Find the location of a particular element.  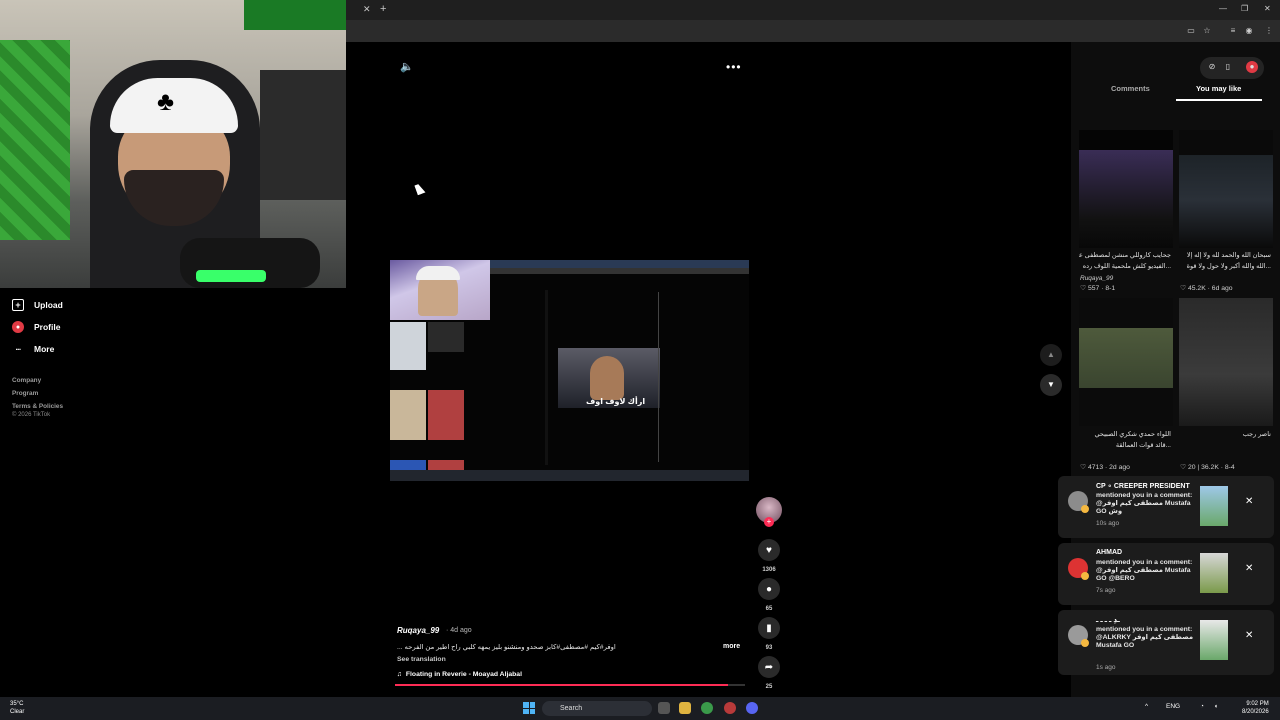

music-note-icon: ♫ is located at coordinates (400, 674).